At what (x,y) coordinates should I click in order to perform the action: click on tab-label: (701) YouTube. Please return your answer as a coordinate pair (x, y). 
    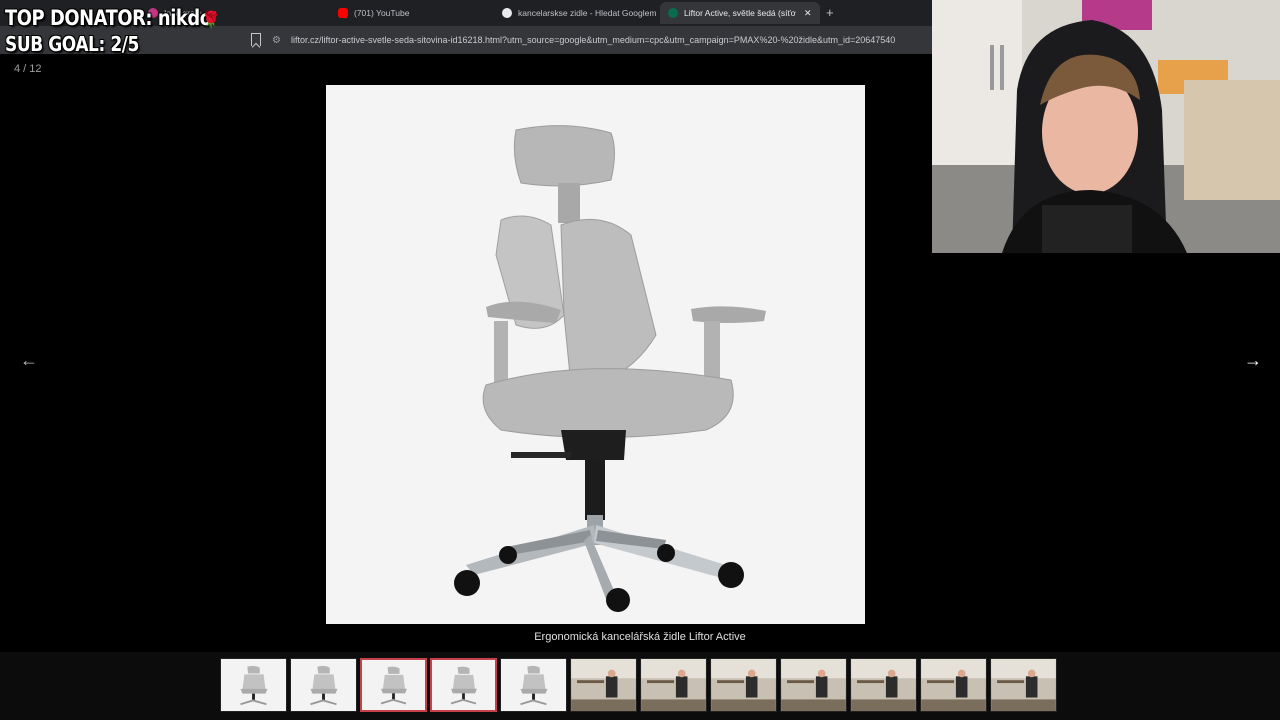
    Looking at the image, I should click on (382, 13).